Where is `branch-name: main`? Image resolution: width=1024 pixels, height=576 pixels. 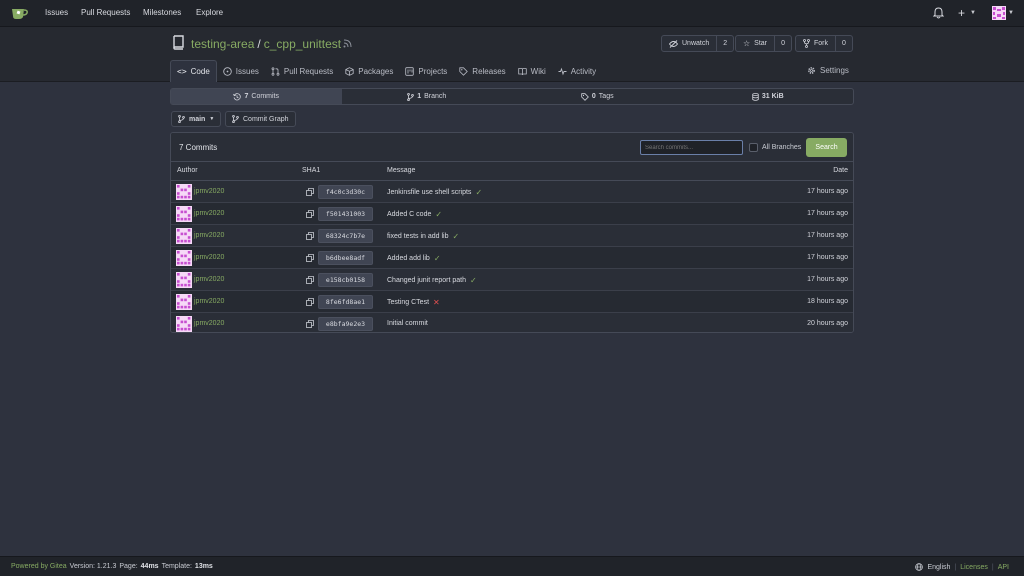 branch-name: main is located at coordinates (197, 119).